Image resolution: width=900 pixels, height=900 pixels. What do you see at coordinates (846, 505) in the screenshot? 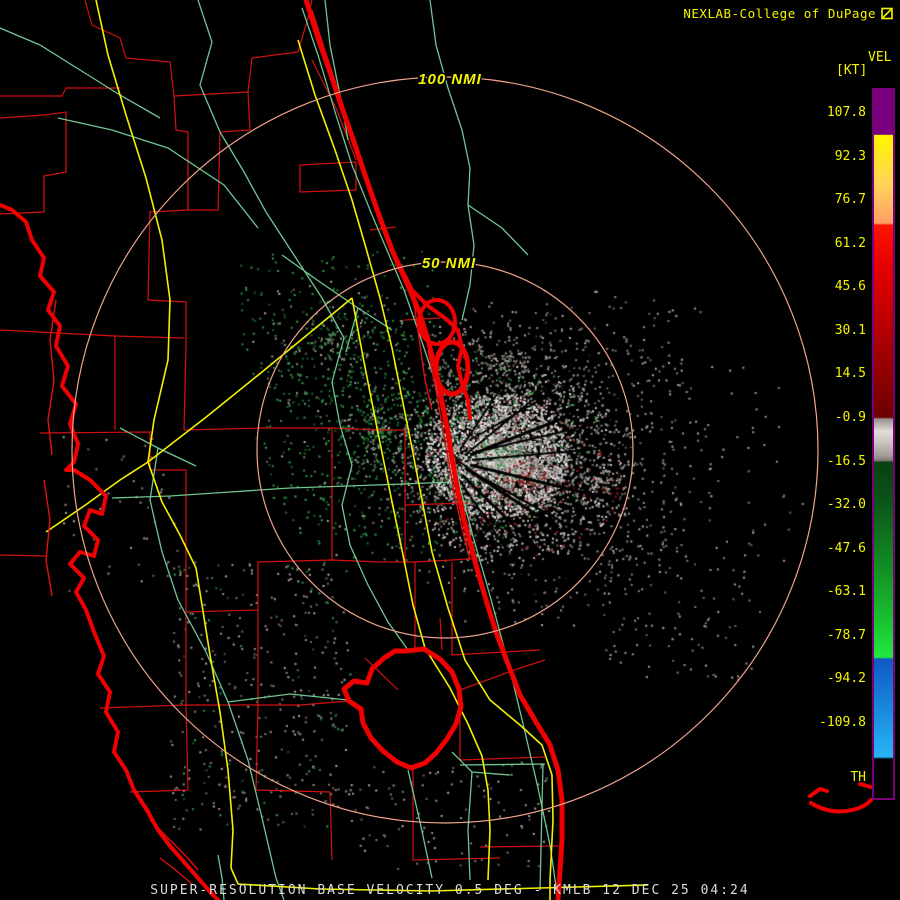
I see `colorbar-tick-label: -32.0` at bounding box center [846, 505].